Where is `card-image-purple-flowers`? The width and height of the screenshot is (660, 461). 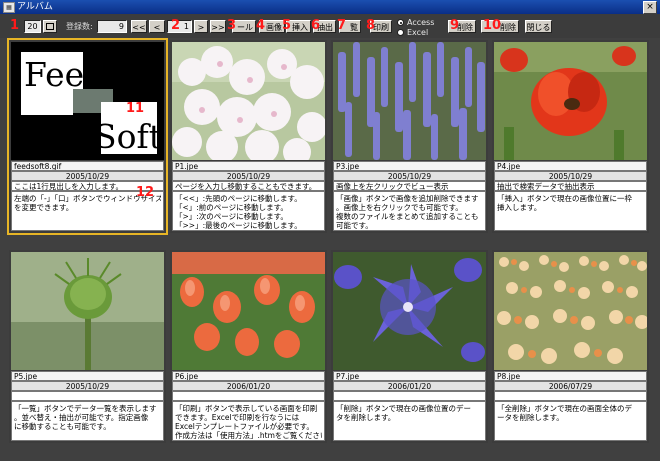 card-image-purple-flowers is located at coordinates (409, 101).